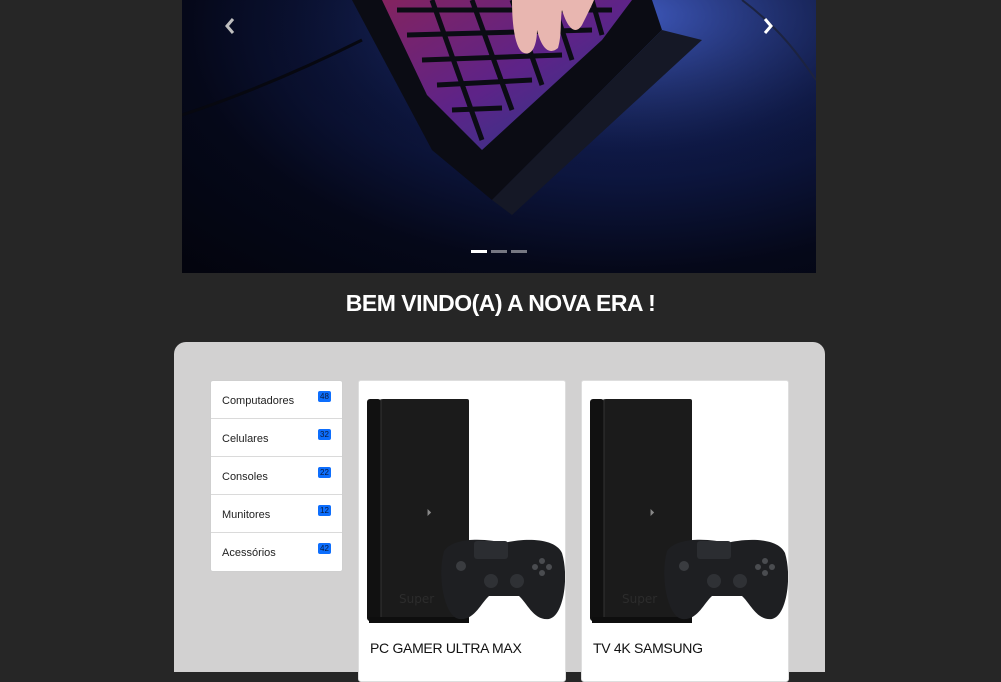  What do you see at coordinates (324, 548) in the screenshot?
I see `category-count-badge: 42` at bounding box center [324, 548].